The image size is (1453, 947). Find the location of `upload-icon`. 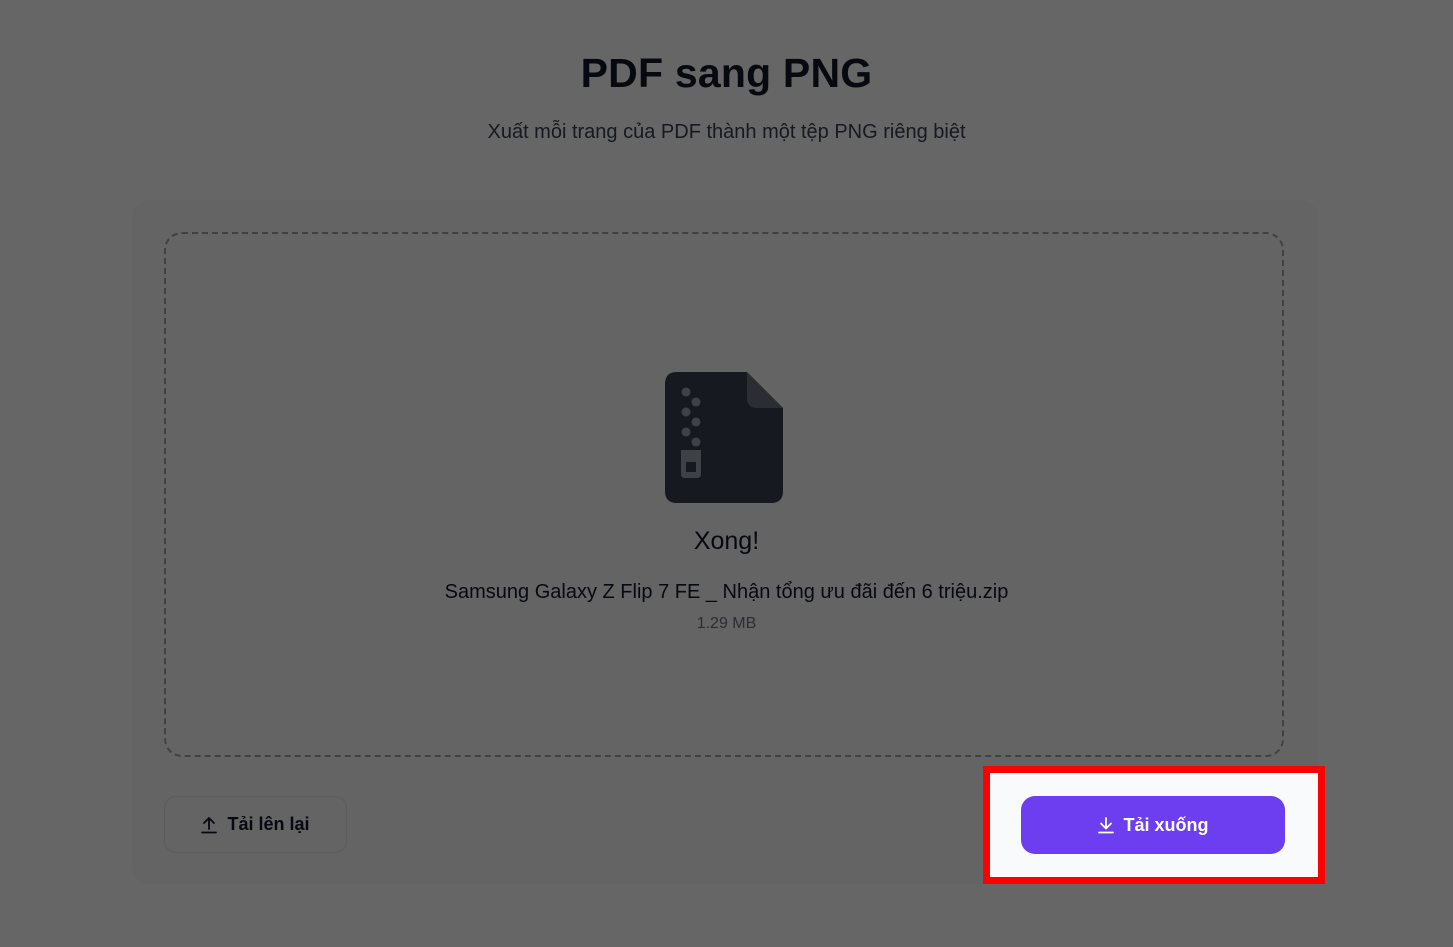

upload-icon is located at coordinates (209, 825).